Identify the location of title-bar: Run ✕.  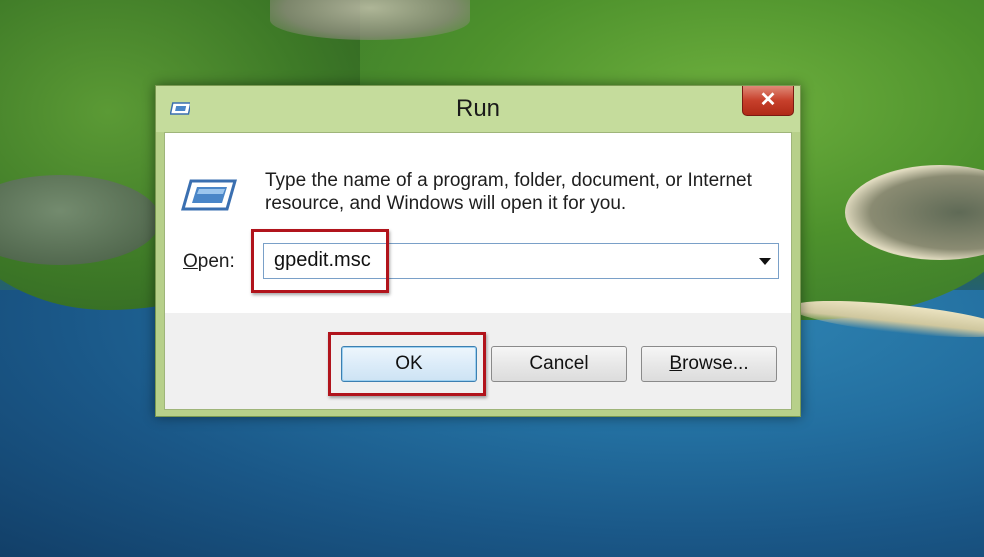
(478, 109).